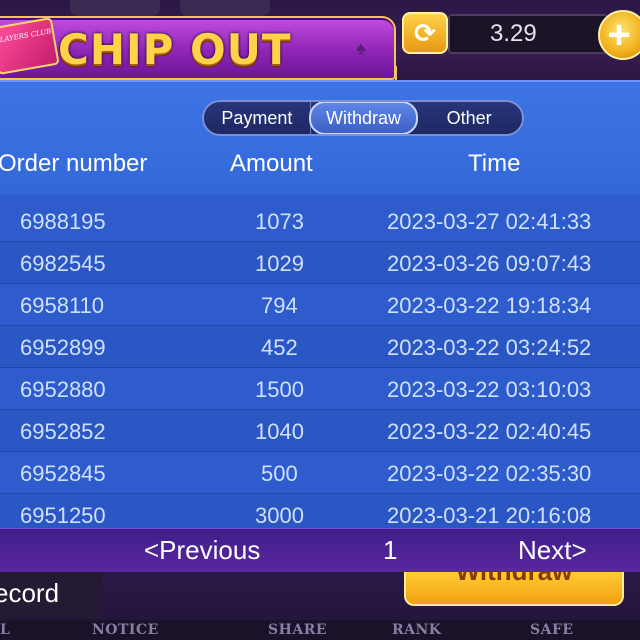 This screenshot has height=640, width=640. What do you see at coordinates (489, 221) in the screenshot?
I see `time-cell: 2023-03-27 02:41:33` at bounding box center [489, 221].